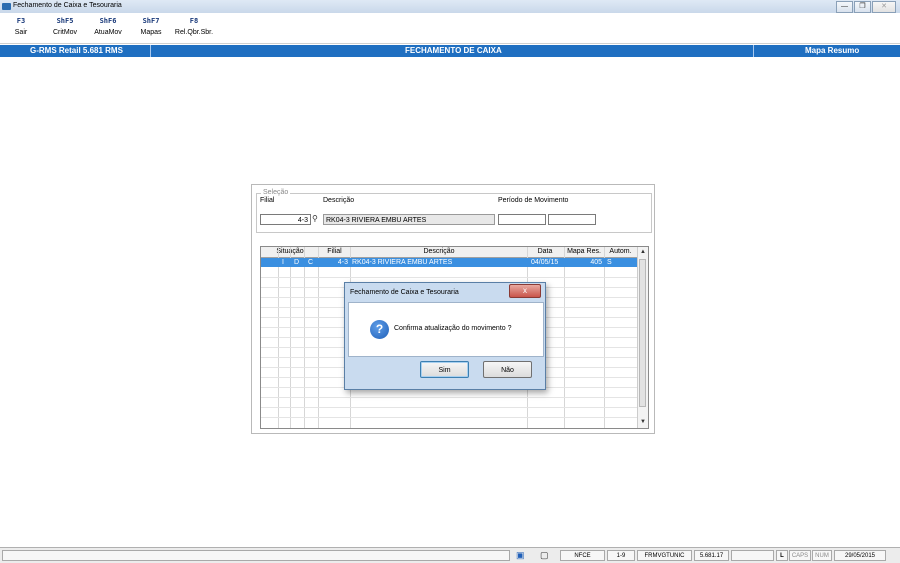  Describe the element at coordinates (65, 21) in the screenshot. I see `toolbar-key: ShF5` at that location.